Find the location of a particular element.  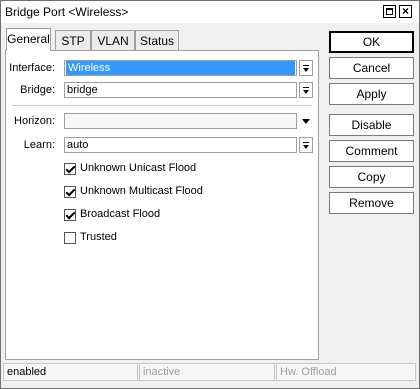

horizon-input is located at coordinates (180, 121).